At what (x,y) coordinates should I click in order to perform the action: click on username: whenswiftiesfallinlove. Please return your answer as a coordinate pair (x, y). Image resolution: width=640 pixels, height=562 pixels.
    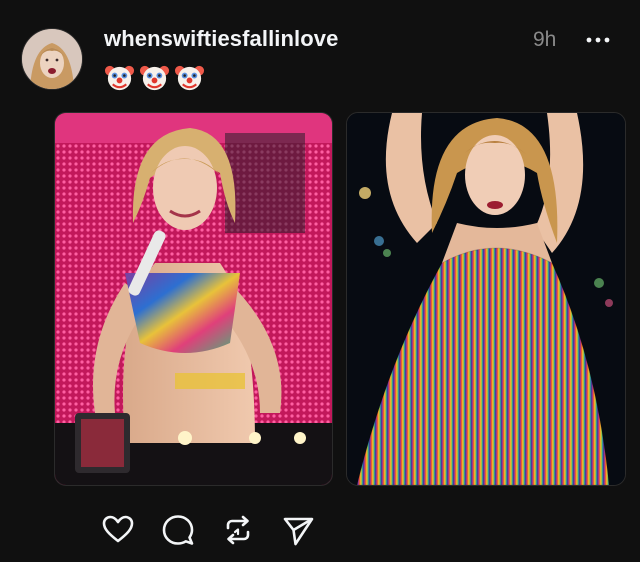
    Looking at the image, I should click on (221, 39).